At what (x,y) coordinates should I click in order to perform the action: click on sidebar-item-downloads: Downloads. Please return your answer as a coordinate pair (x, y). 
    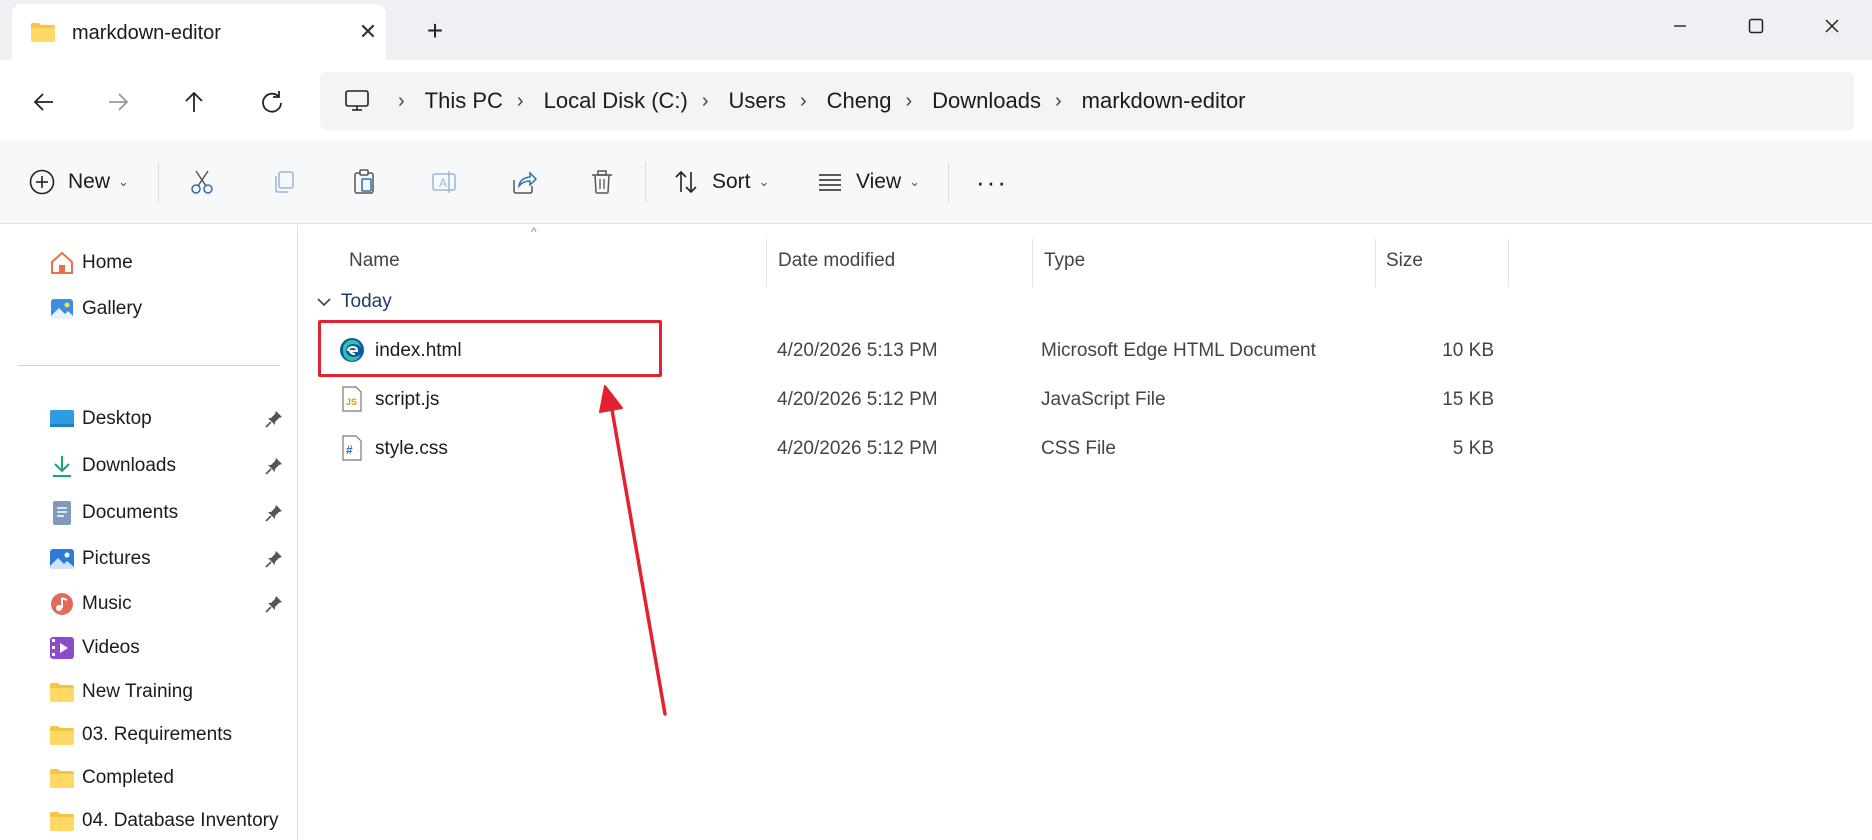
    Looking at the image, I should click on (171, 466).